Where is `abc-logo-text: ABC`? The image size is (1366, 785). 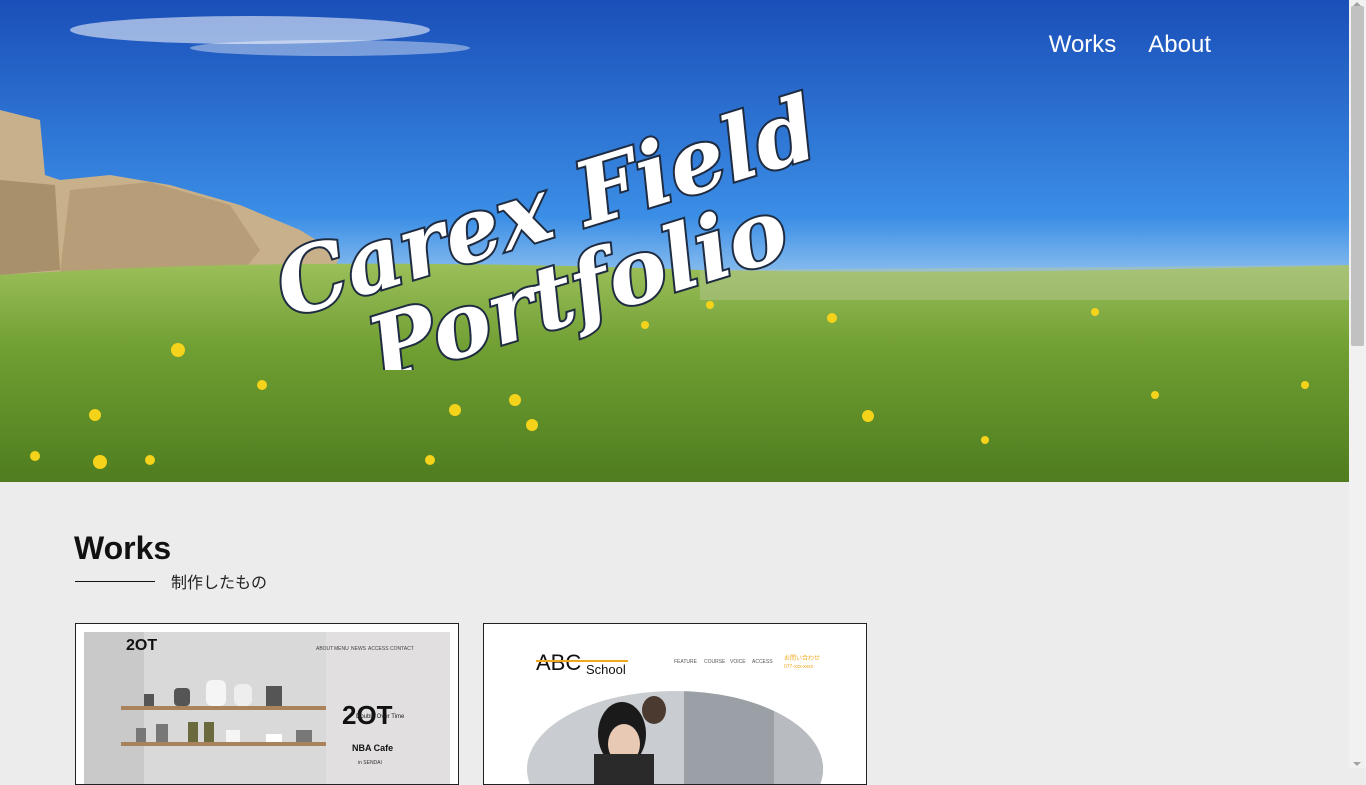
abc-logo-text: ABC is located at coordinates (558, 662).